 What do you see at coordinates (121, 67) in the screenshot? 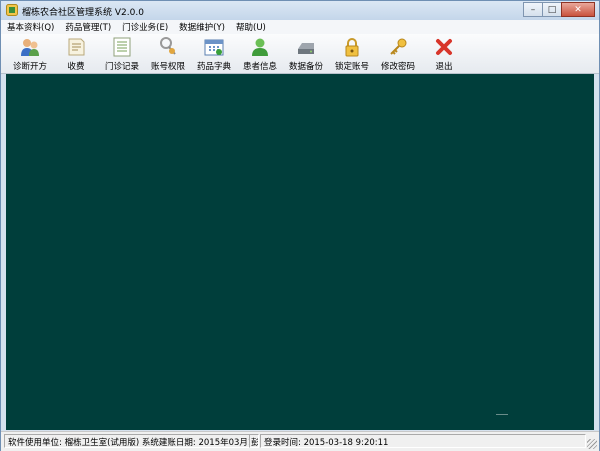
I see `records-label: 门诊记录` at bounding box center [121, 67].